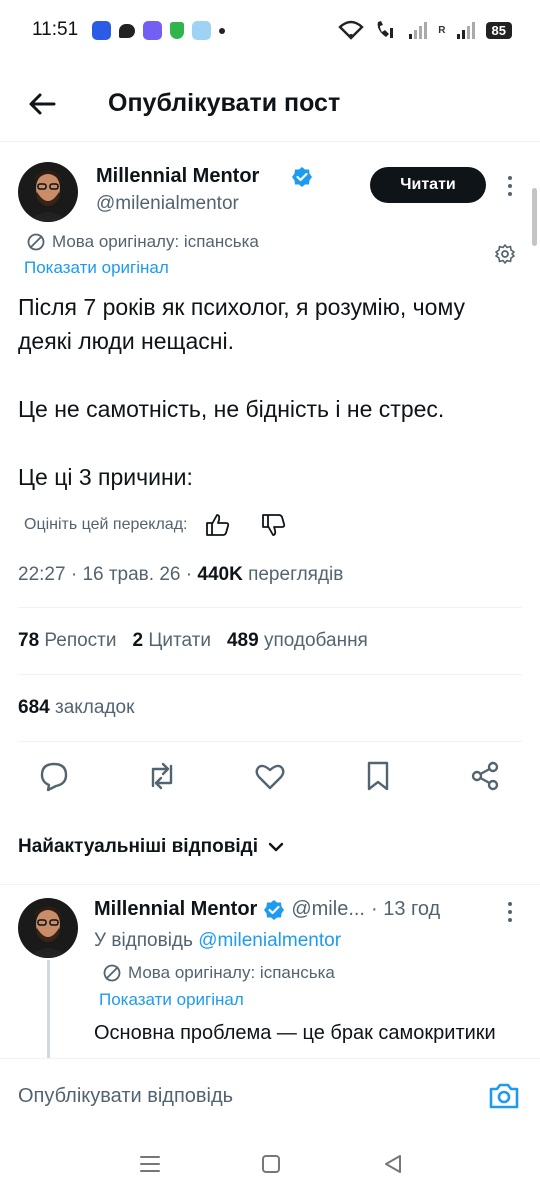 The height and width of the screenshot is (1199, 540). Describe the element at coordinates (162, 776) in the screenshot. I see `repost-icon` at that location.